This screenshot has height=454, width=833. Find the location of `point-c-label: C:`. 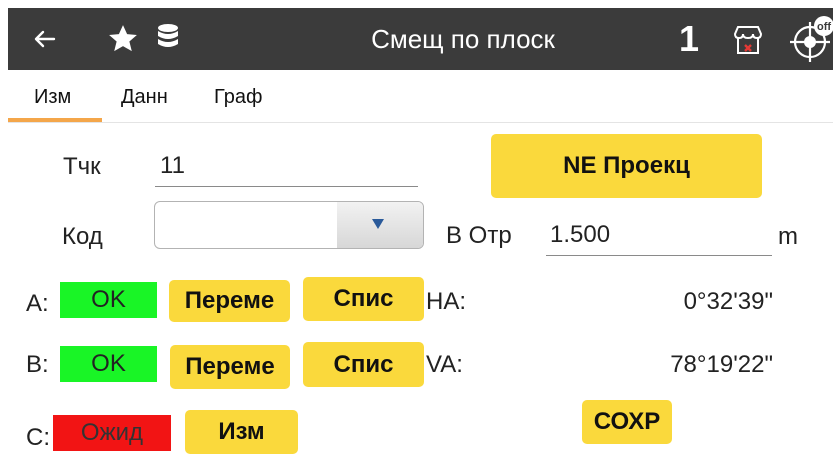

point-c-label: C: is located at coordinates (38, 437).